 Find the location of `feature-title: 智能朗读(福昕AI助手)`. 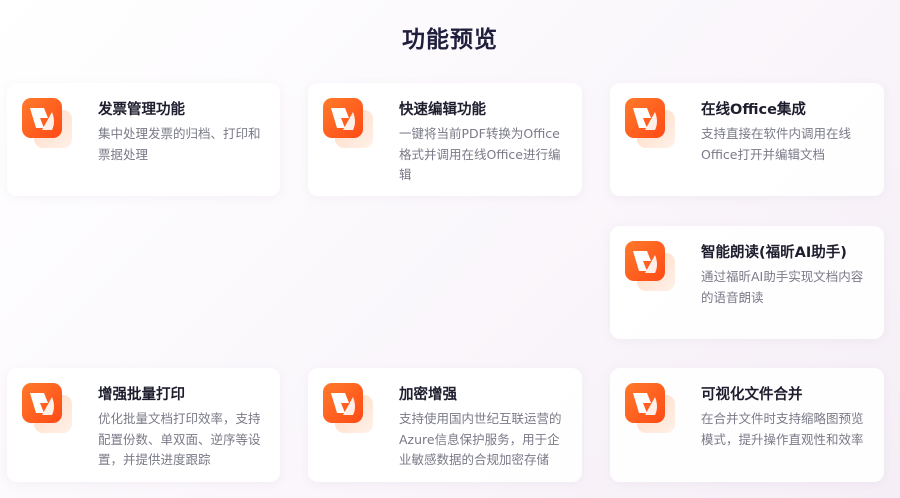

feature-title: 智能朗读(福昕AI助手) is located at coordinates (774, 253).